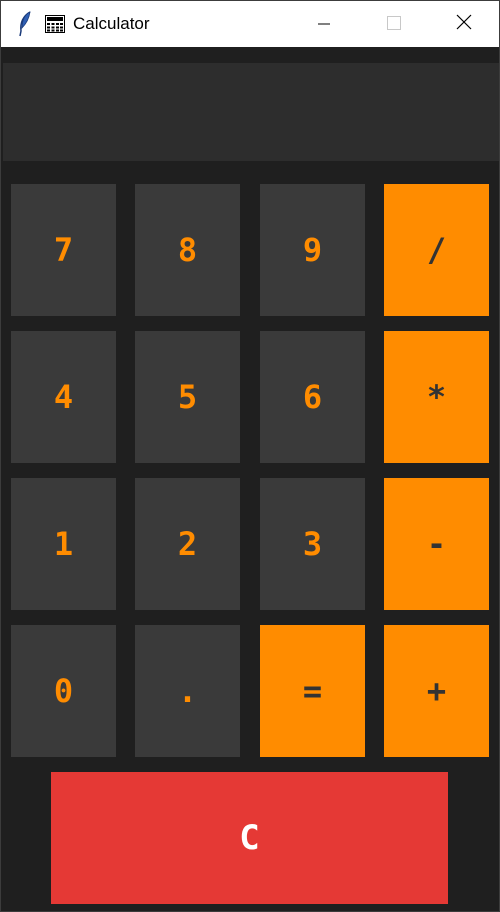 Image resolution: width=500 pixels, height=912 pixels. I want to click on key-multiply: *, so click(436, 397).